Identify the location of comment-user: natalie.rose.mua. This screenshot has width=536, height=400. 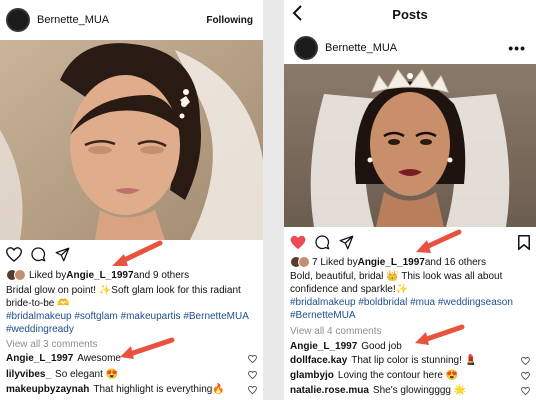
(329, 390).